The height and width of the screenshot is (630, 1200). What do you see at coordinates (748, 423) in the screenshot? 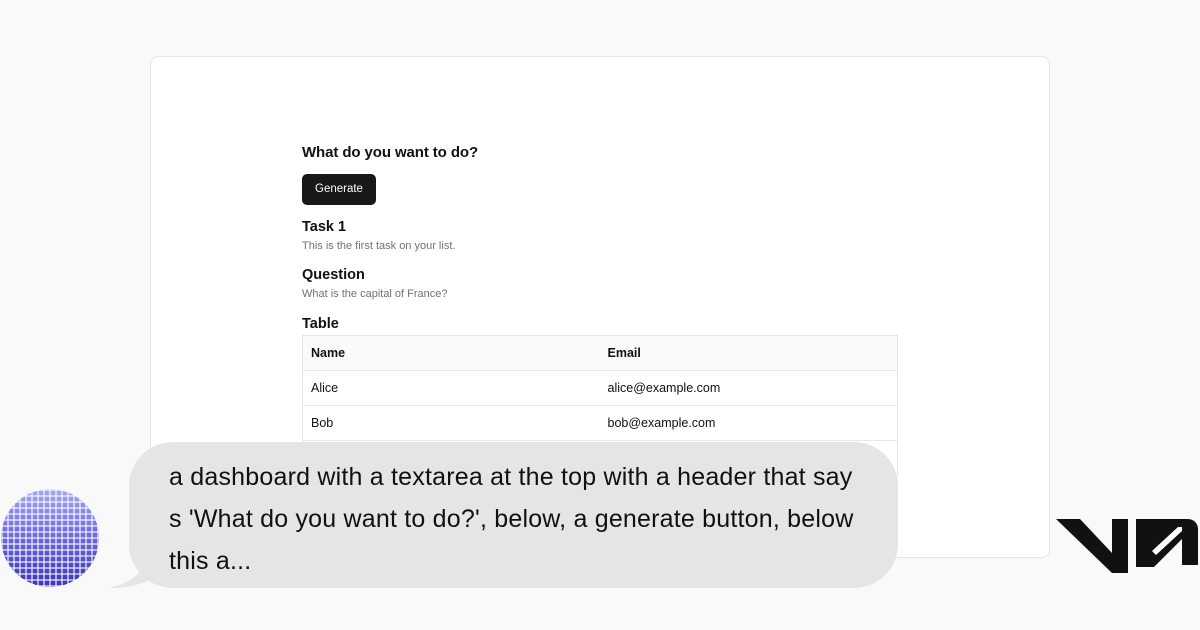
I see `cell-email: bob@example.com` at bounding box center [748, 423].